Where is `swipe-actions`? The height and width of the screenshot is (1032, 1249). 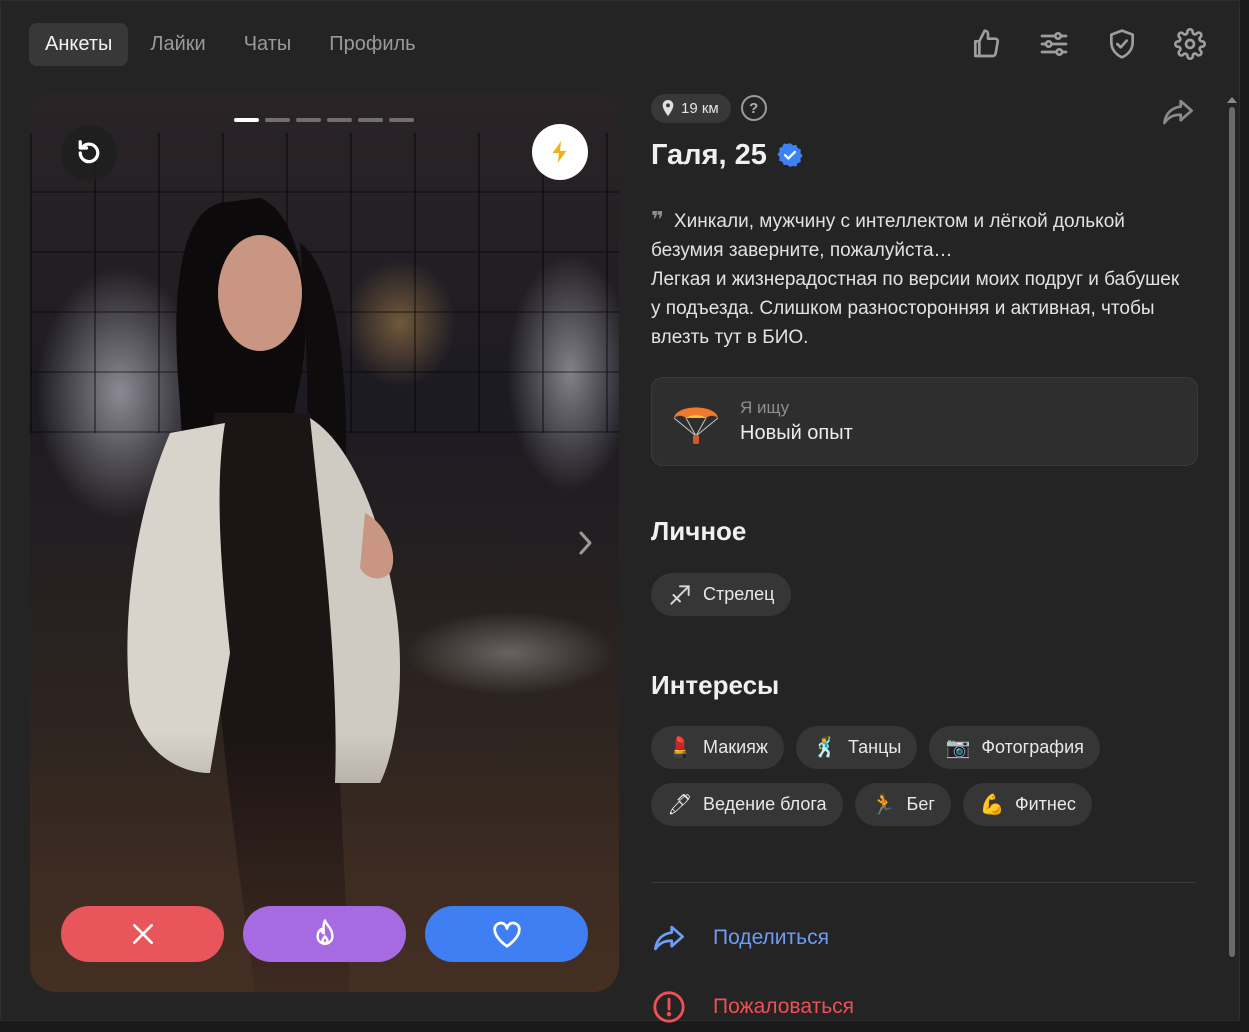 swipe-actions is located at coordinates (324, 934).